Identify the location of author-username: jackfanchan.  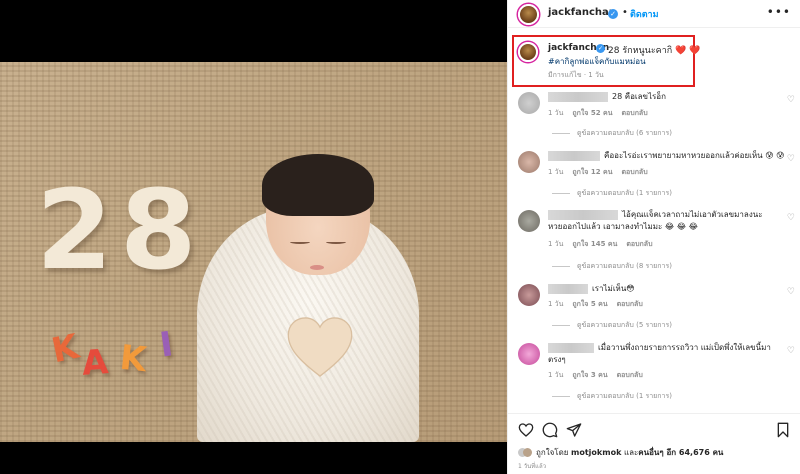
(582, 12).